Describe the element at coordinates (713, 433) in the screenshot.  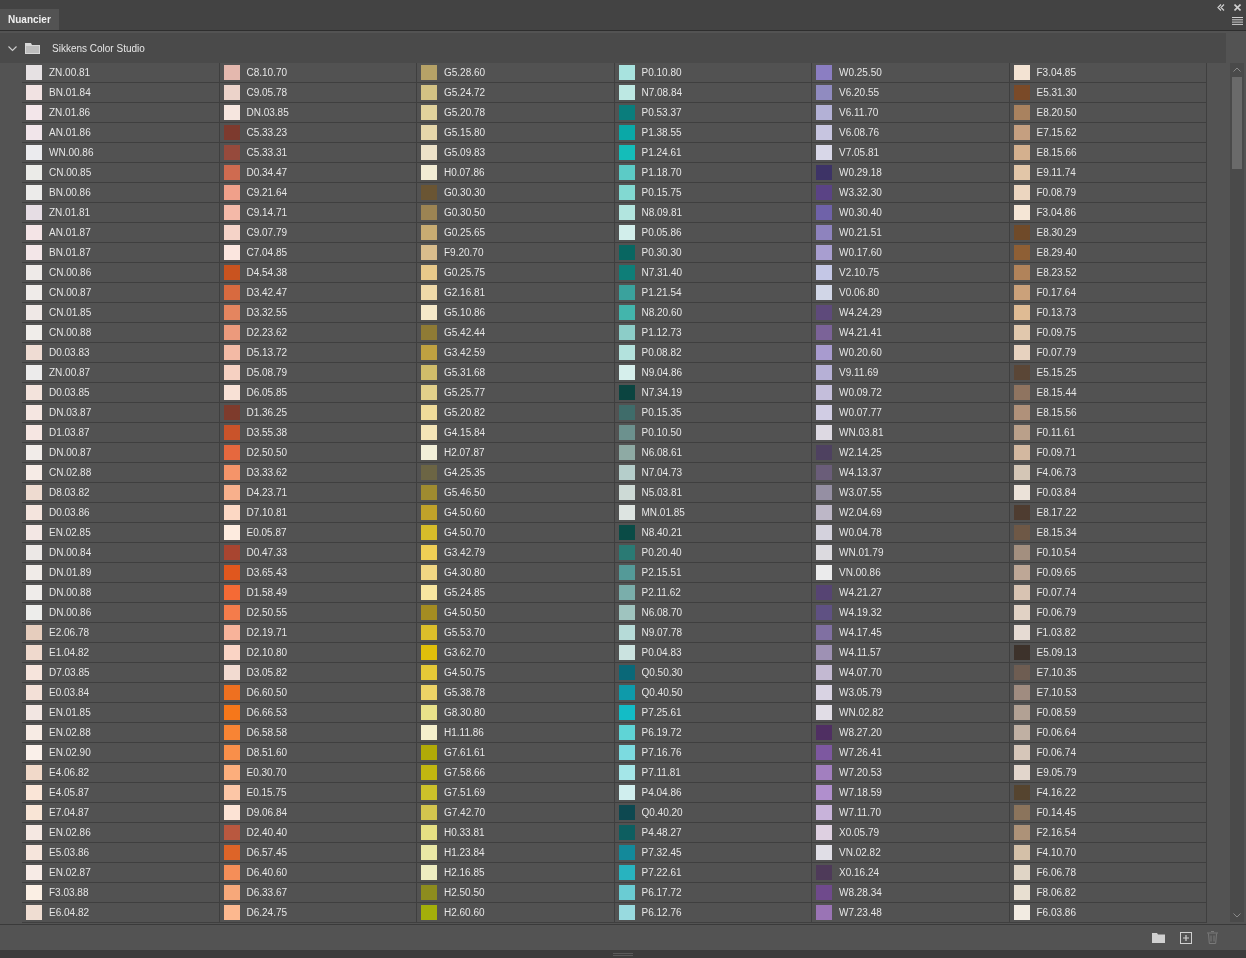
I see `swatch-item: P0.10.50` at that location.